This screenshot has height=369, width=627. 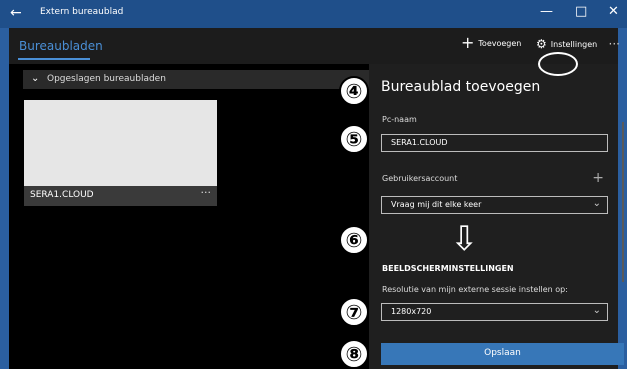 I want to click on gear-icon: ⚙, so click(x=541, y=44).